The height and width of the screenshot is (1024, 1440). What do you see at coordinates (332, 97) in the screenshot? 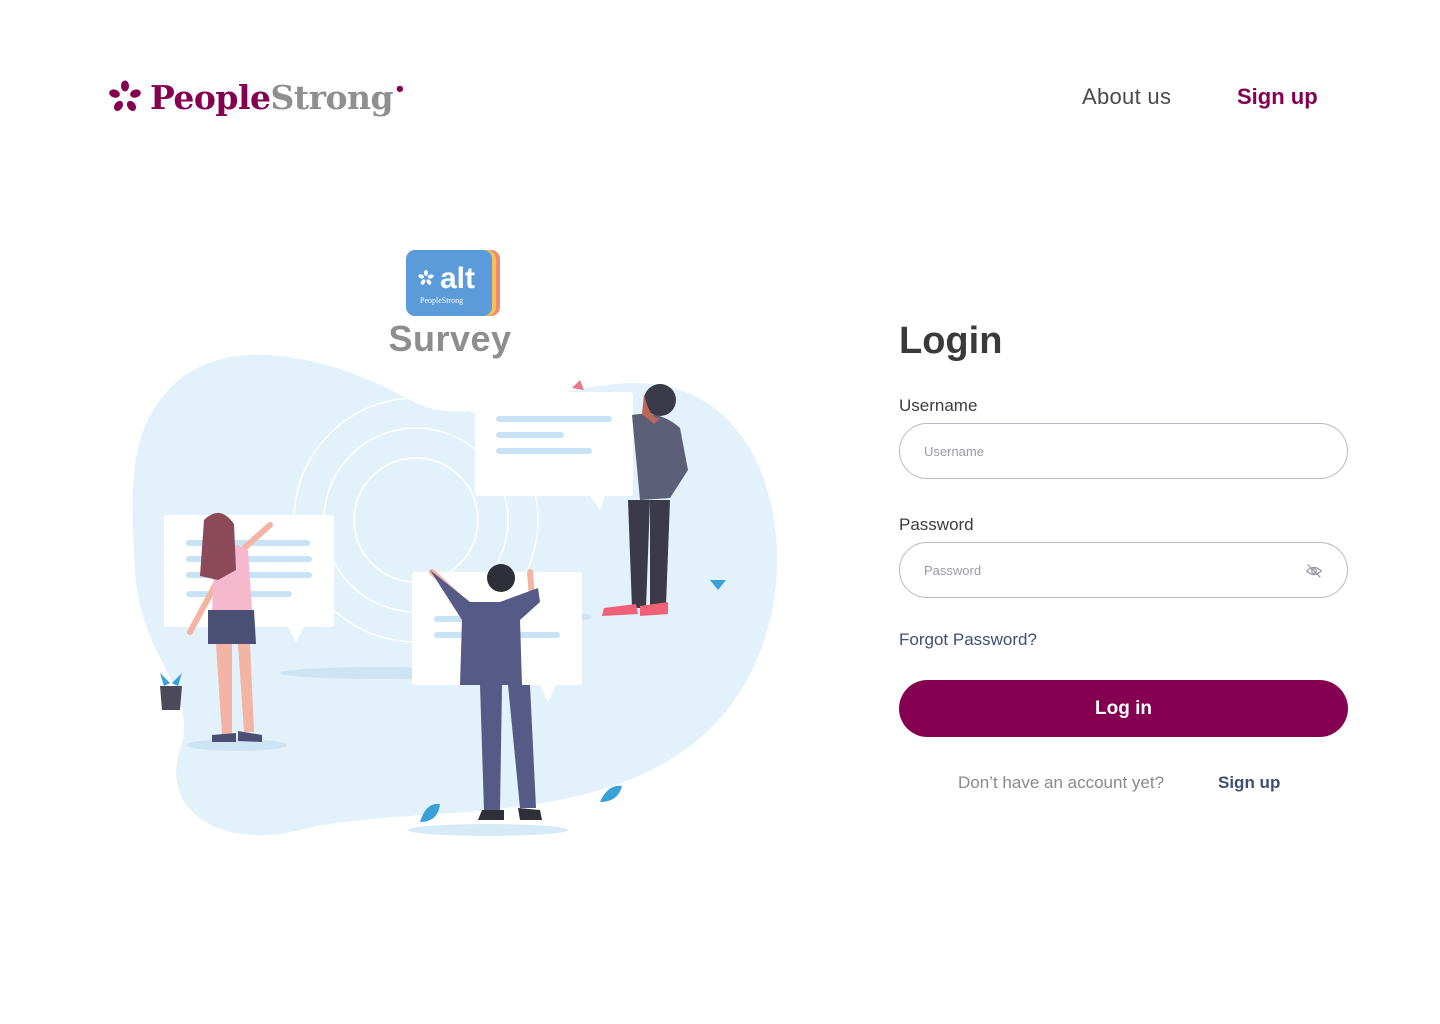
I see `brand-wordmark-secondary: Strong` at bounding box center [332, 97].